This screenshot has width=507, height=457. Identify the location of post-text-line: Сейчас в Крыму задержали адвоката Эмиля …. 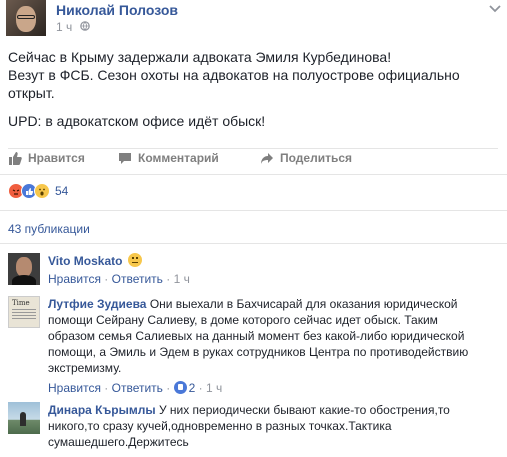
(200, 57).